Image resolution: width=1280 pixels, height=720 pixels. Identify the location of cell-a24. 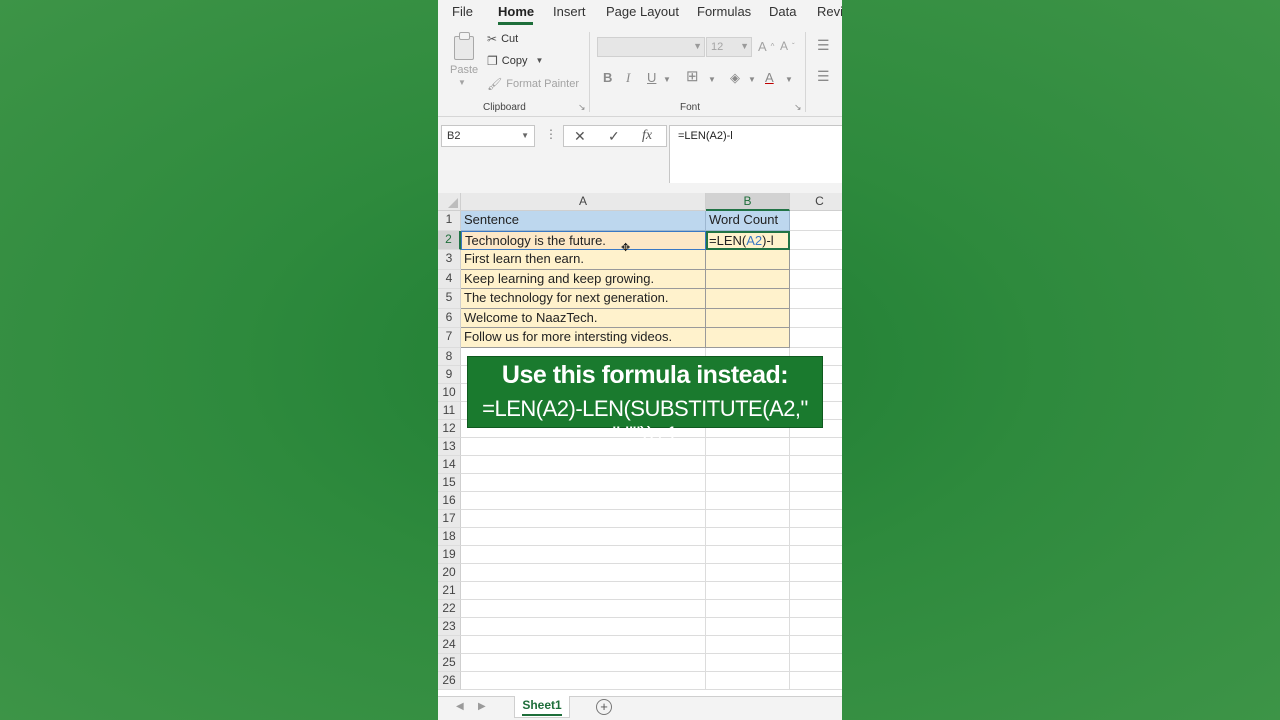
(583, 644).